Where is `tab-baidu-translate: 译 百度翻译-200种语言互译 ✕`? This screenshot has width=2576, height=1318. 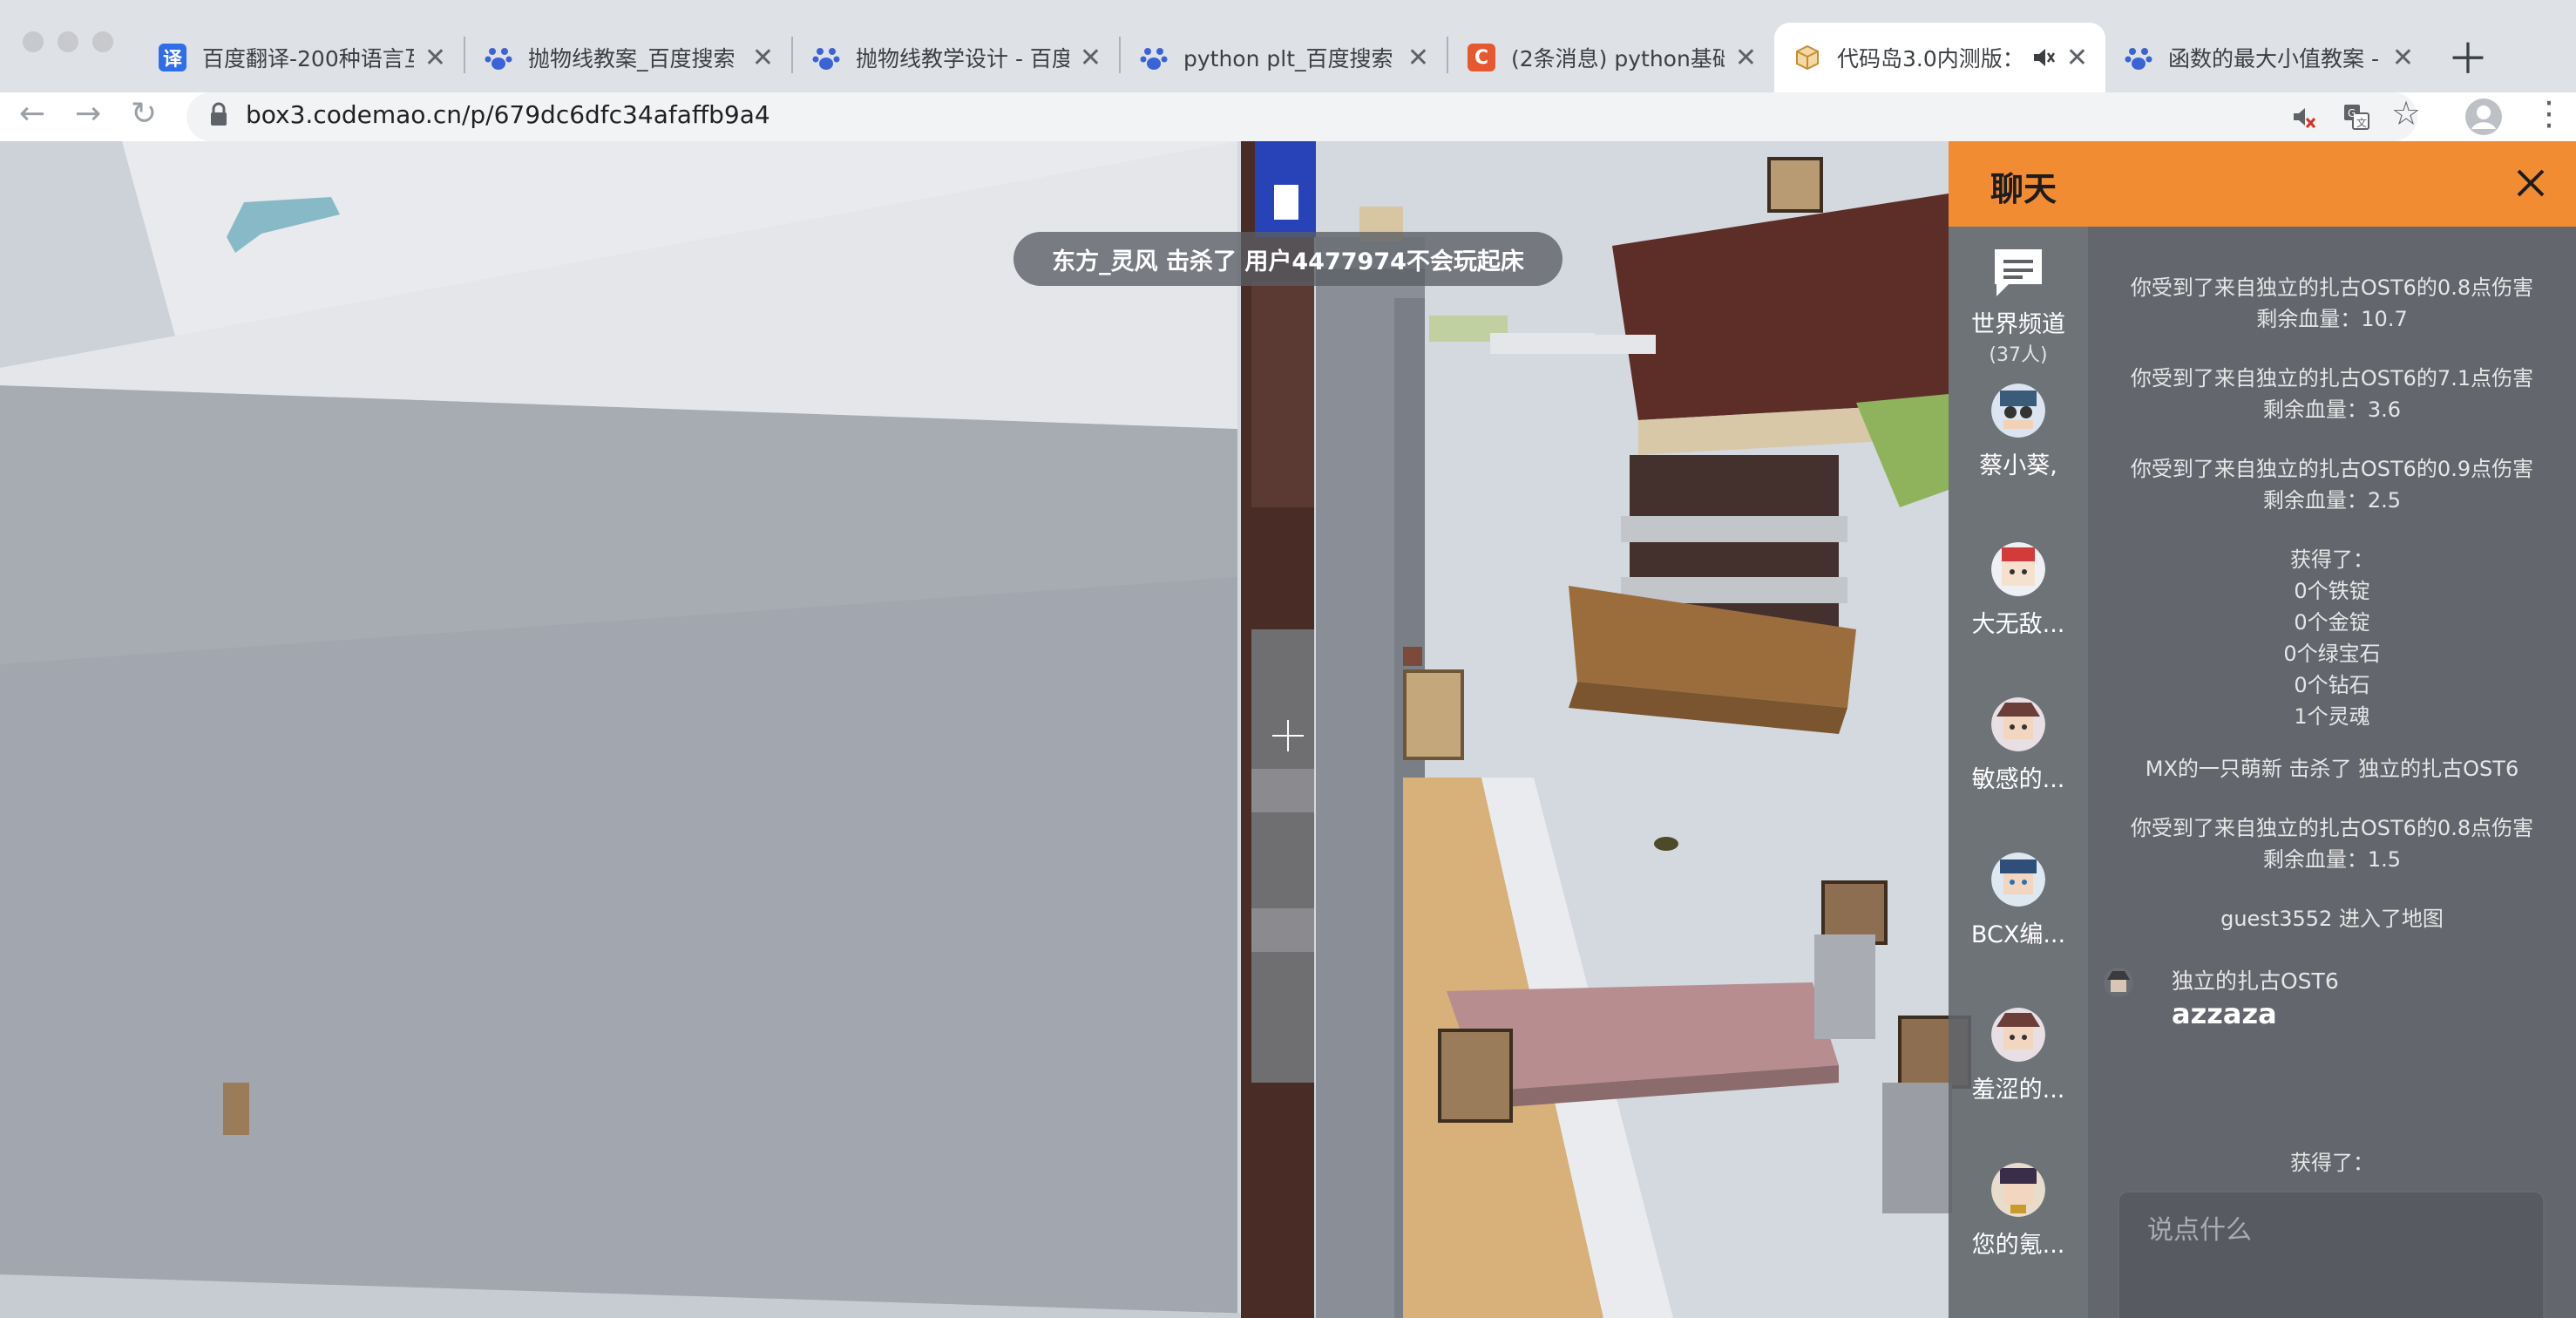
tab-baidu-translate: 译 百度翻译-200种语言互译 ✕ is located at coordinates (301, 58).